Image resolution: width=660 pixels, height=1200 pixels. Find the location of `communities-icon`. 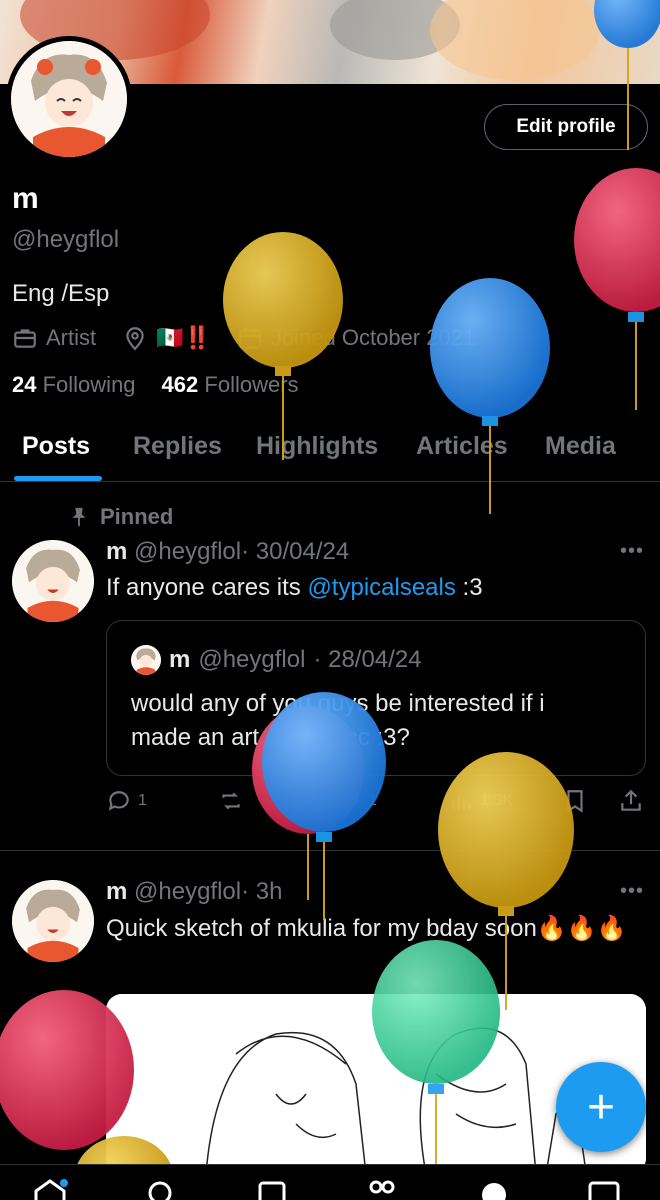

communities-icon is located at coordinates (382, 1189).